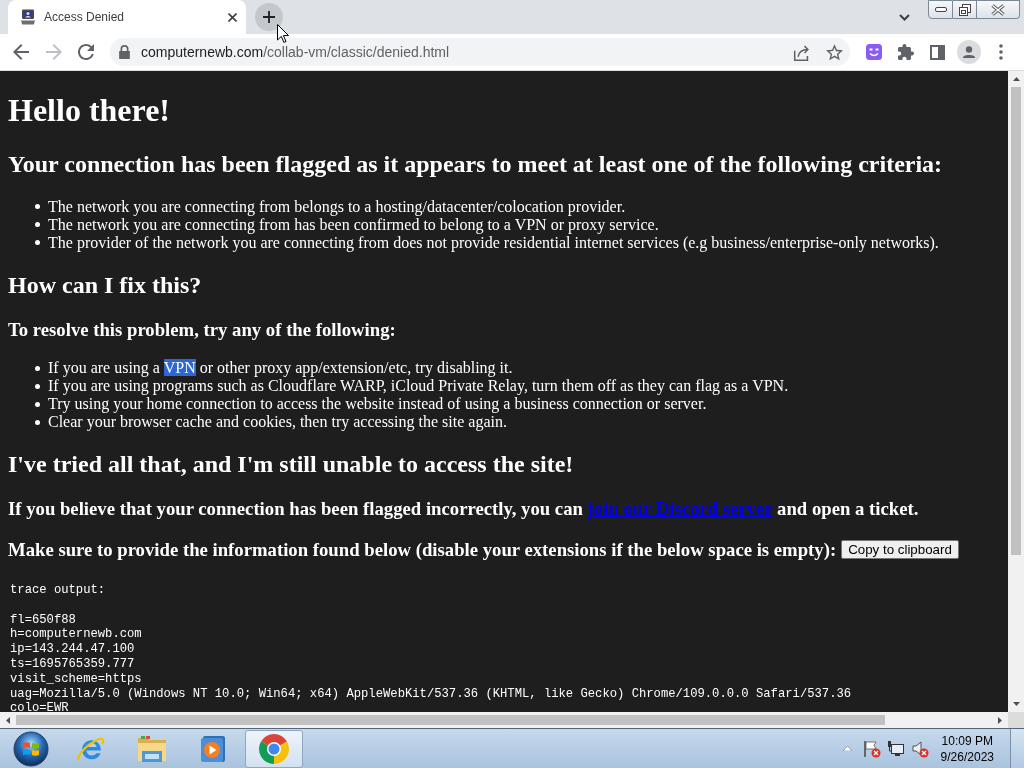 The image size is (1024, 768). I want to click on computer-icon, so click(28, 17).